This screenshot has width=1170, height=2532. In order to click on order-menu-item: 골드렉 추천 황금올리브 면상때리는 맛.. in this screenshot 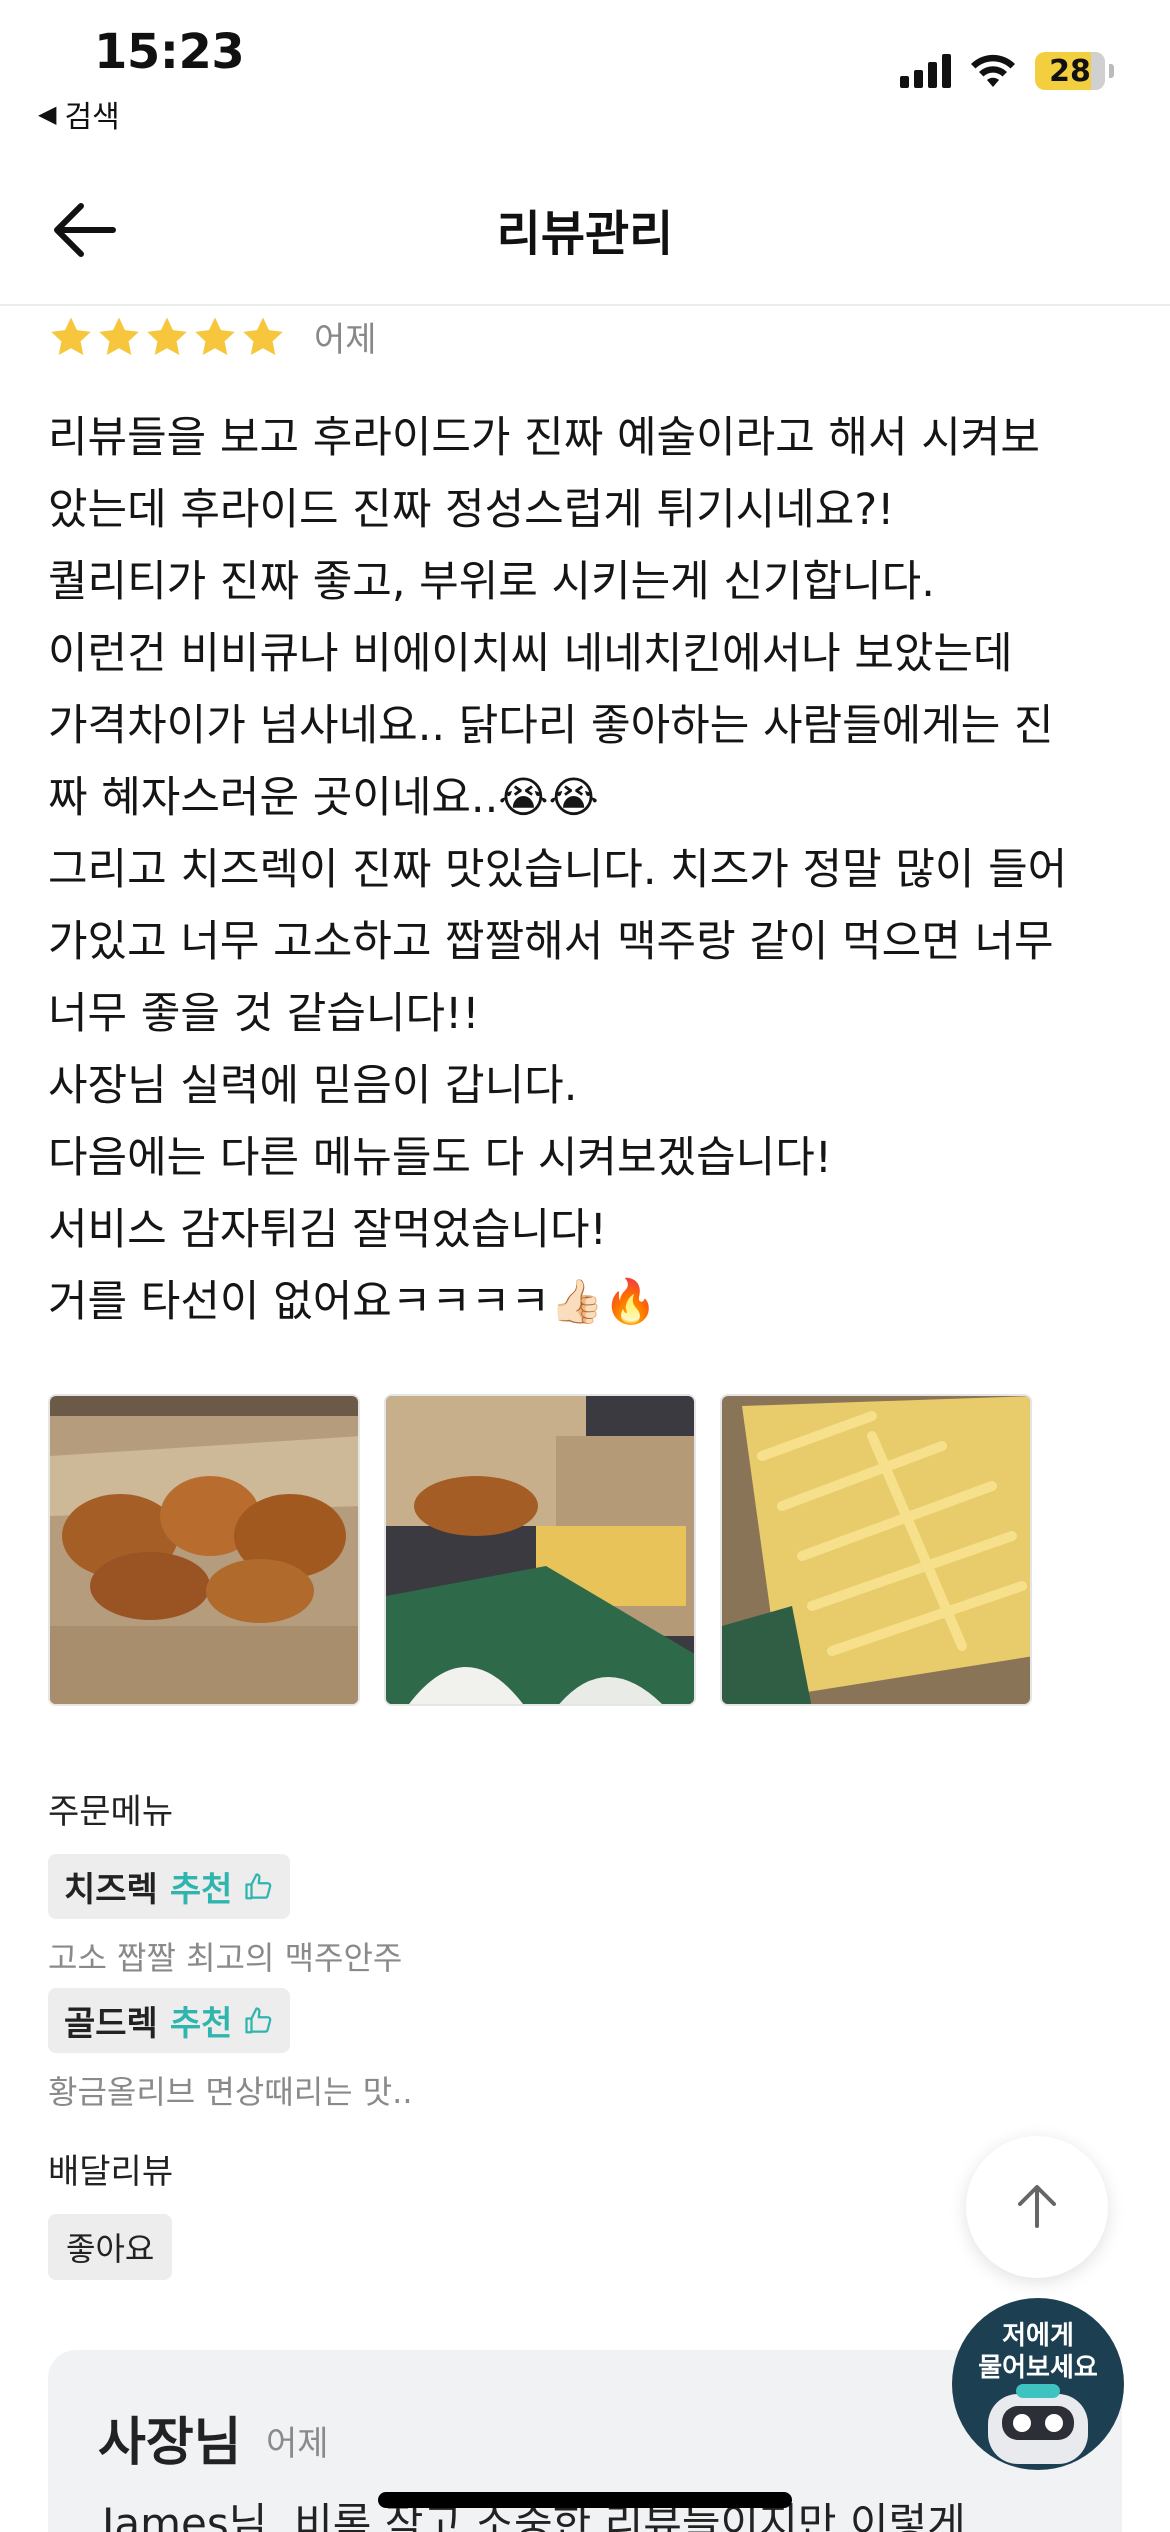, I will do `click(230, 2050)`.